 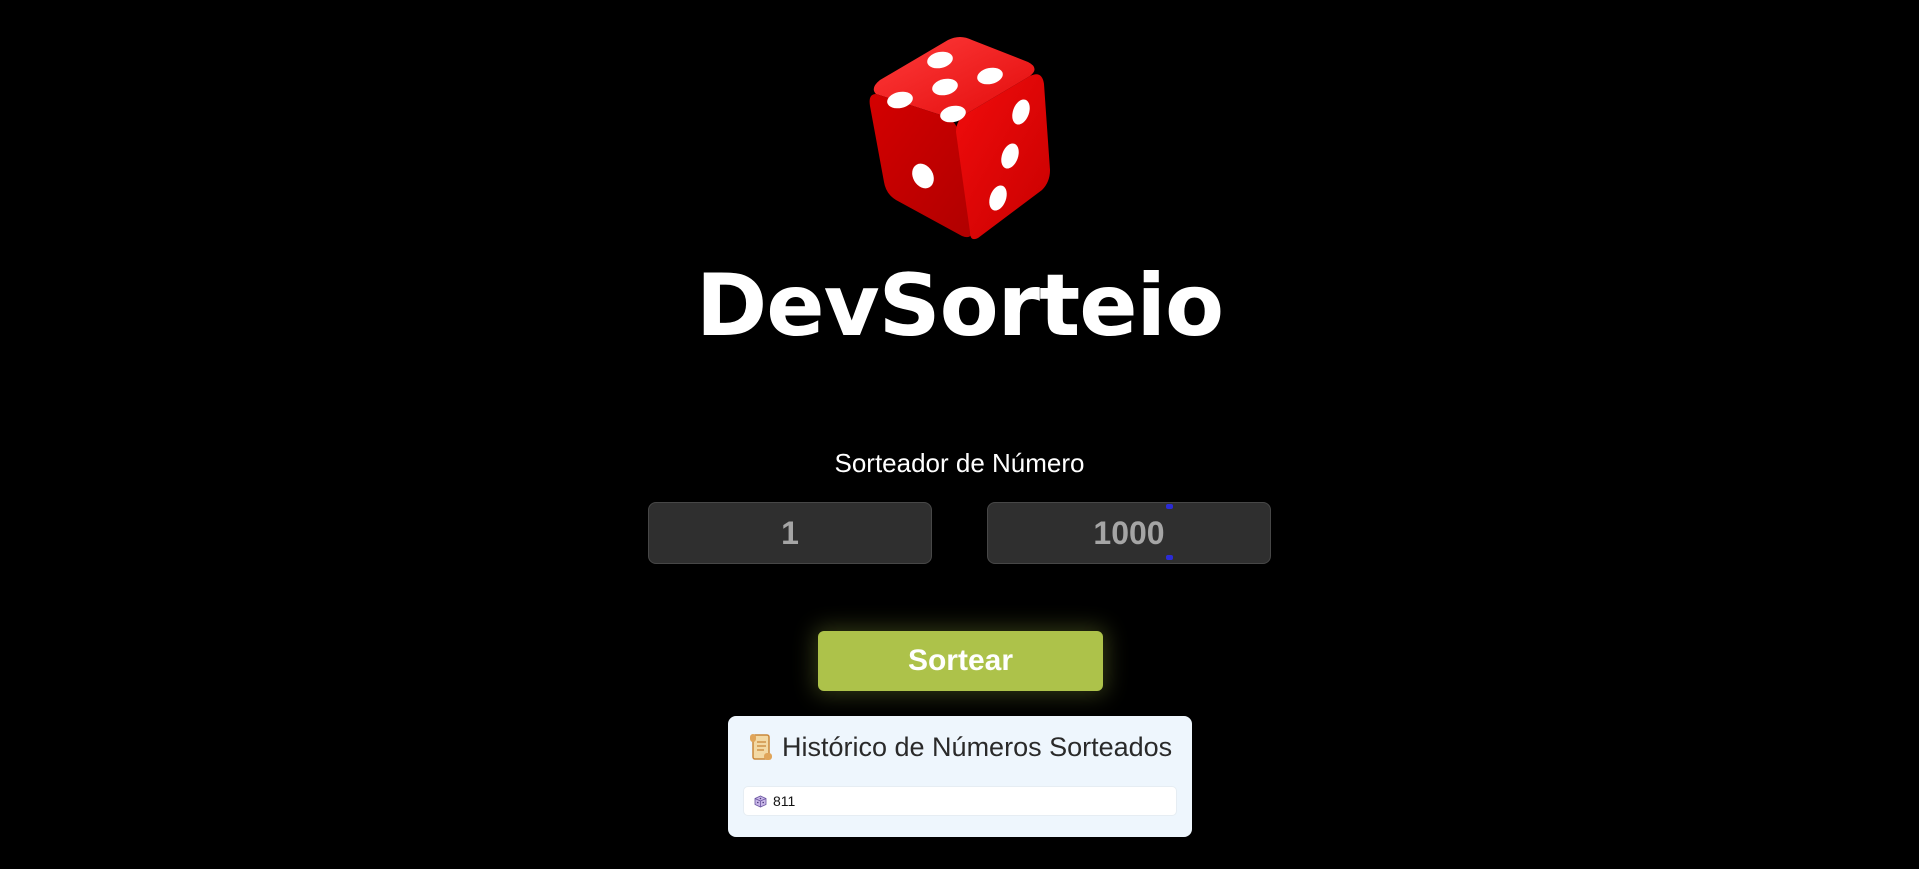 I want to click on scroll-icon, so click(x=761, y=747).